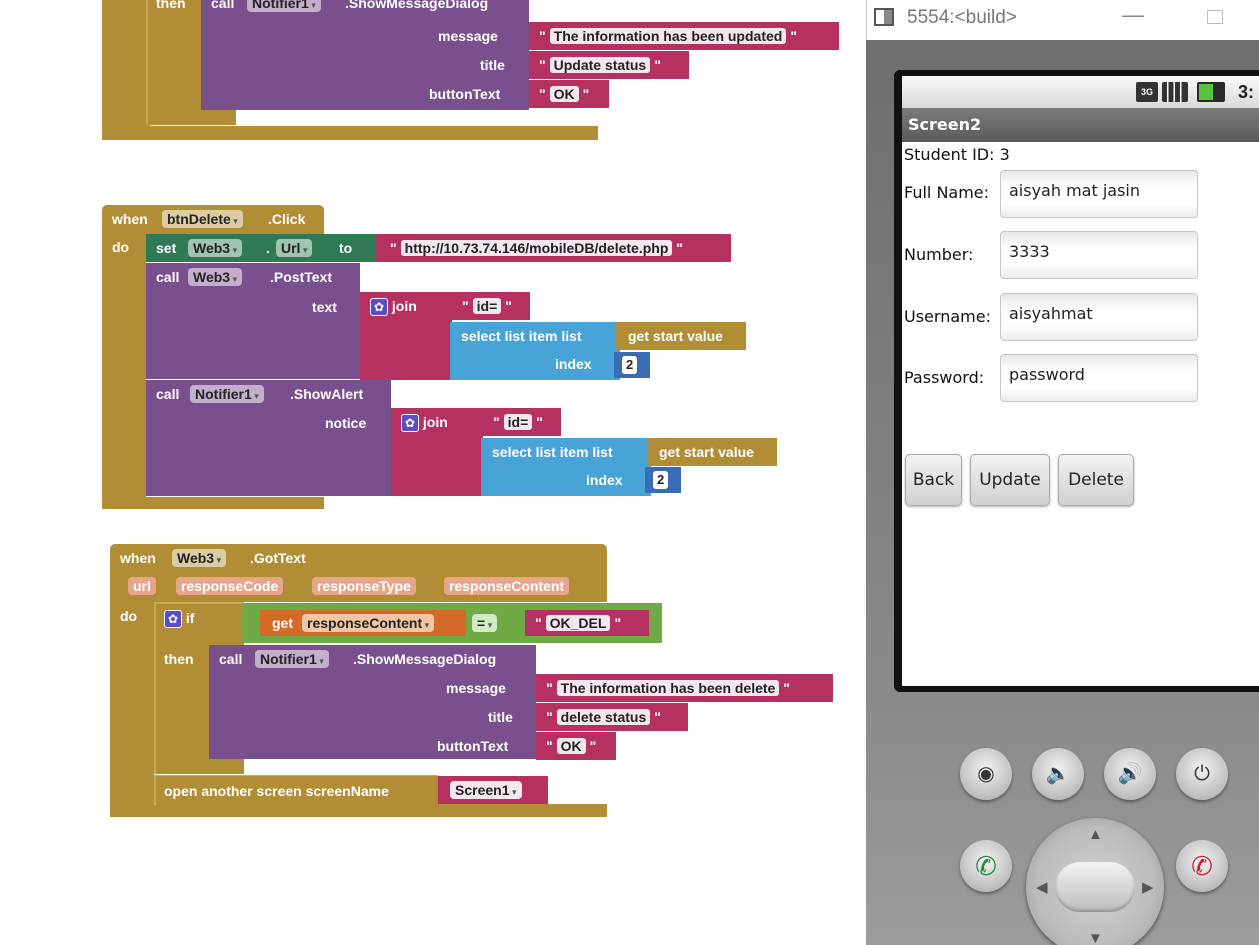 The image size is (1259, 945). What do you see at coordinates (564, 94) in the screenshot?
I see `string-value: OK` at bounding box center [564, 94].